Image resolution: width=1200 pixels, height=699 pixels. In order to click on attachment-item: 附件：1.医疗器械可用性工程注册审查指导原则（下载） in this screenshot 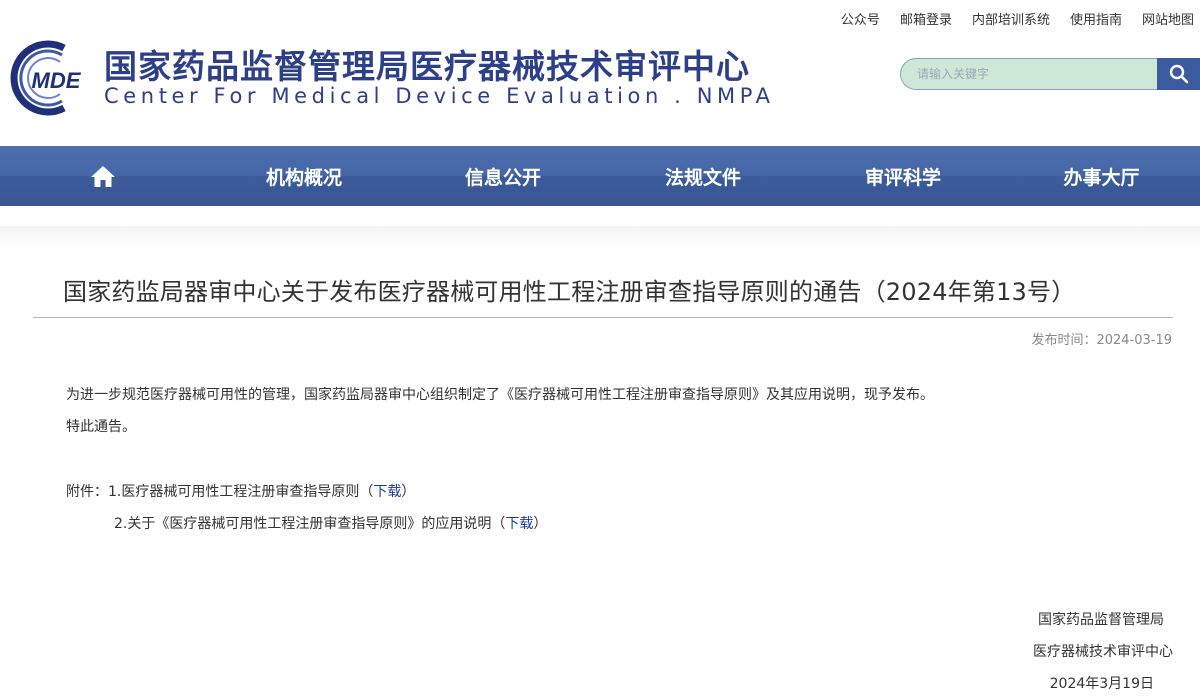, I will do `click(240, 491)`.